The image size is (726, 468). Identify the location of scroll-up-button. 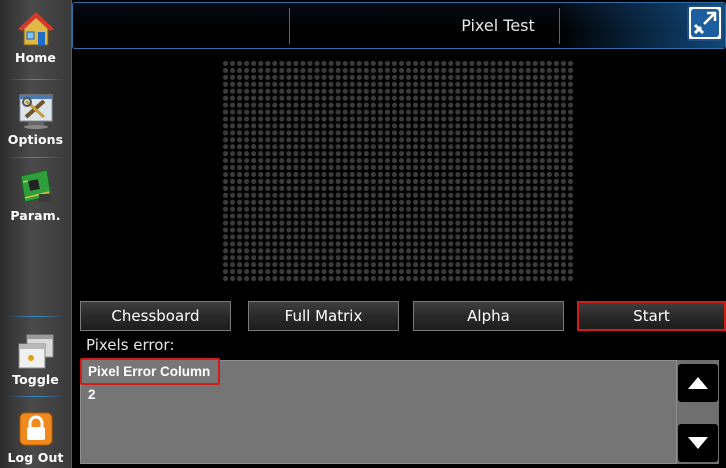
(698, 383).